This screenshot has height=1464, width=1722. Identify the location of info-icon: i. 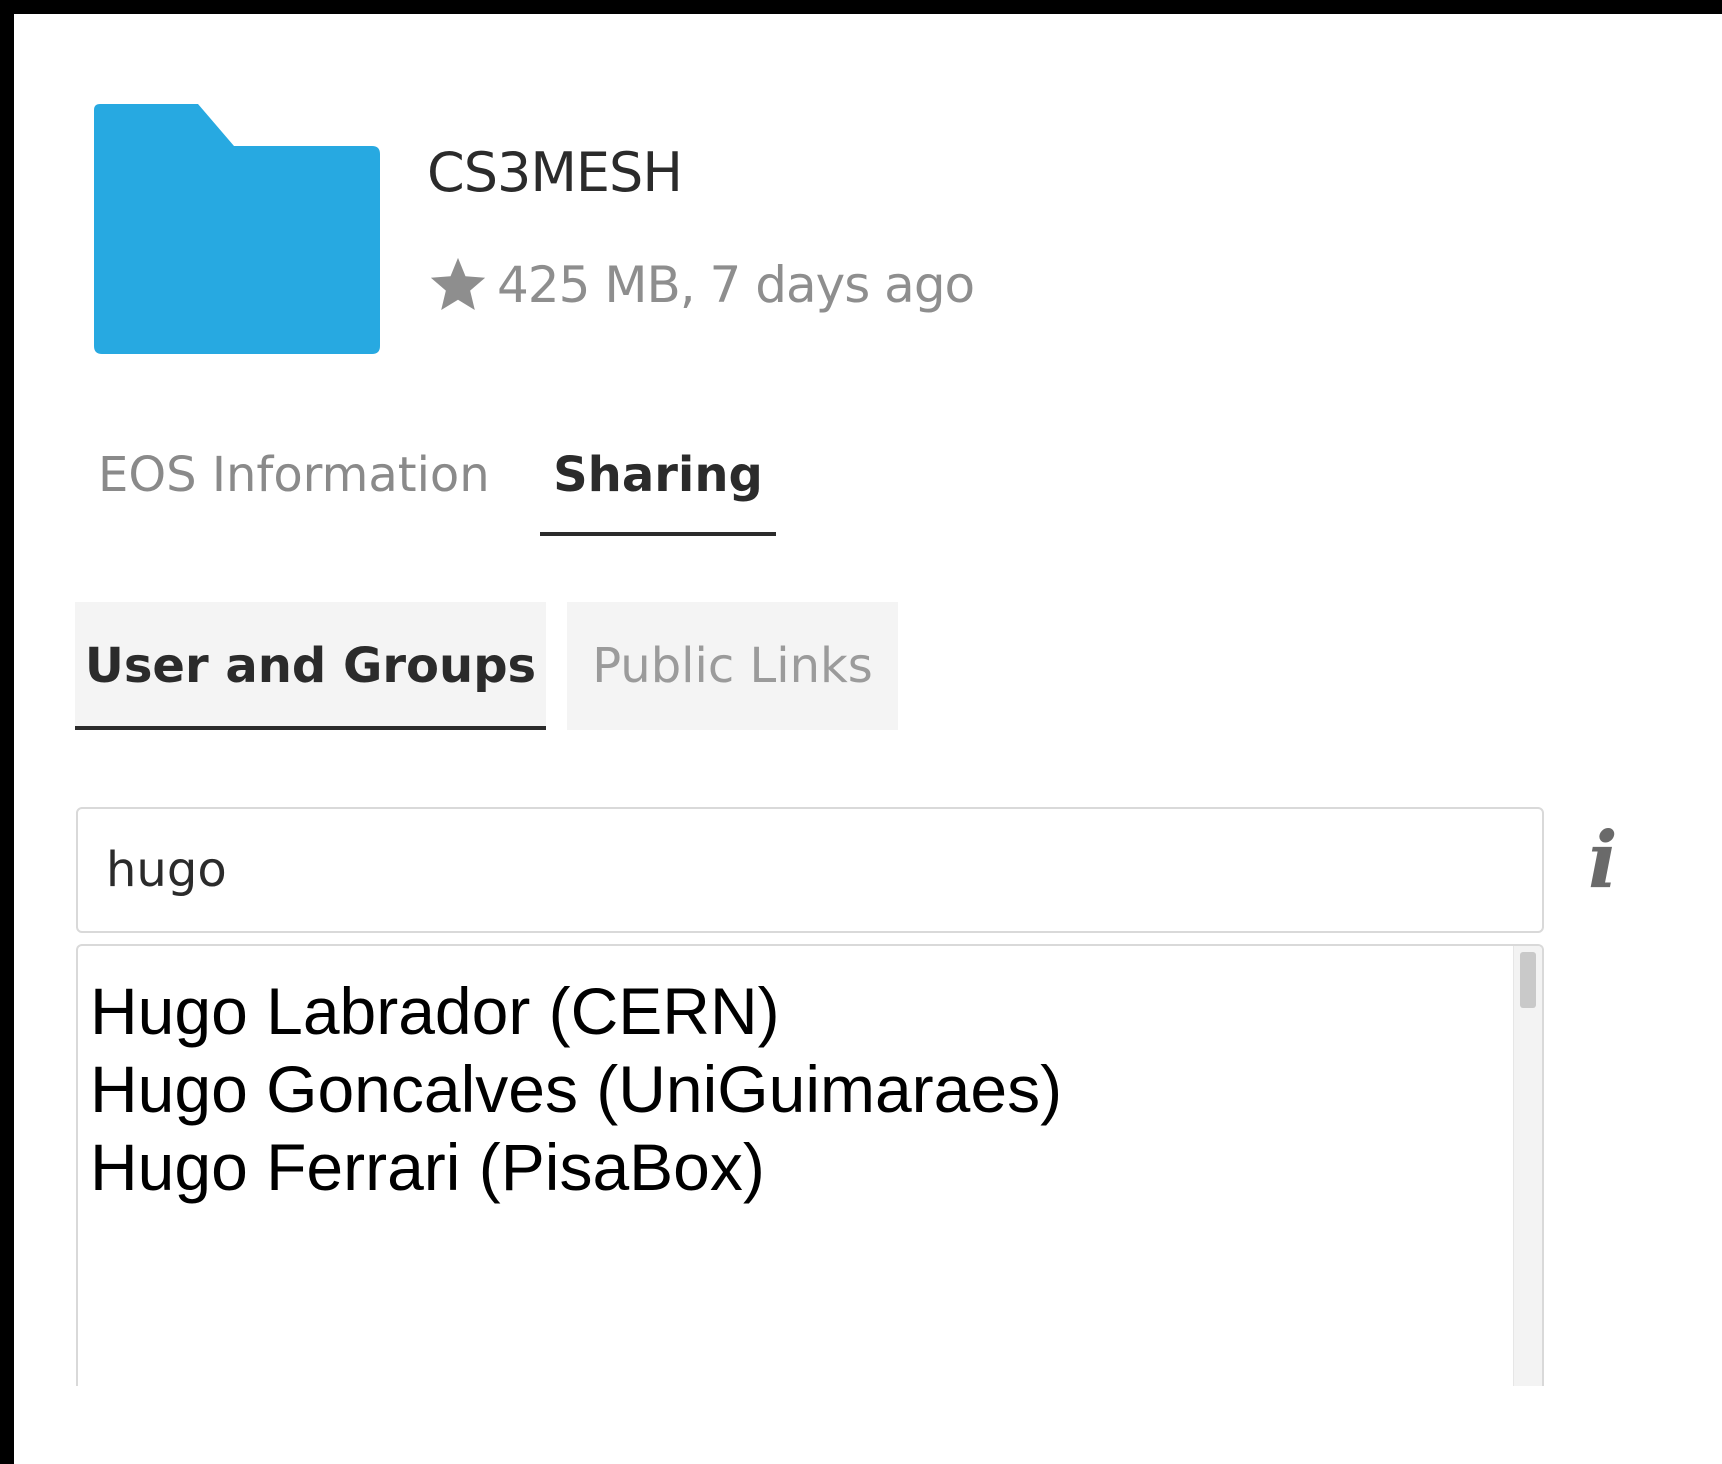
(1603, 861).